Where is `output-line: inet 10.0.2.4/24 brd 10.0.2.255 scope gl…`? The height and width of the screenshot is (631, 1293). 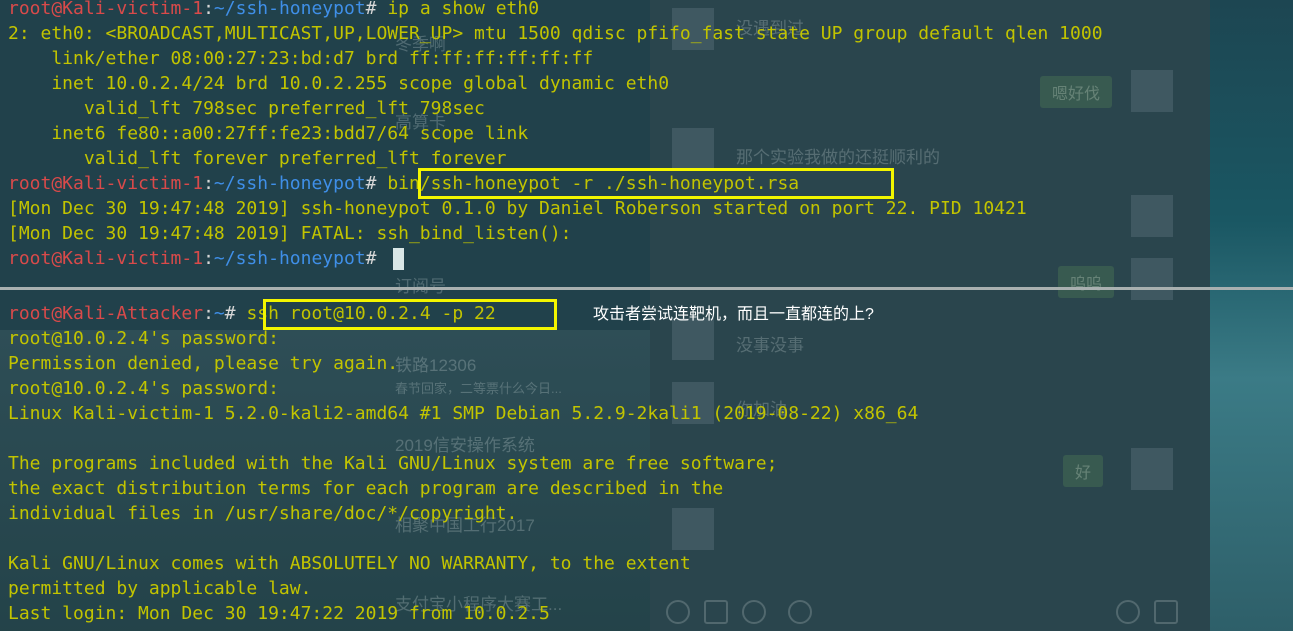 output-line: inet 10.0.2.4/24 brd 10.0.2.255 scope gl… is located at coordinates (339, 83).